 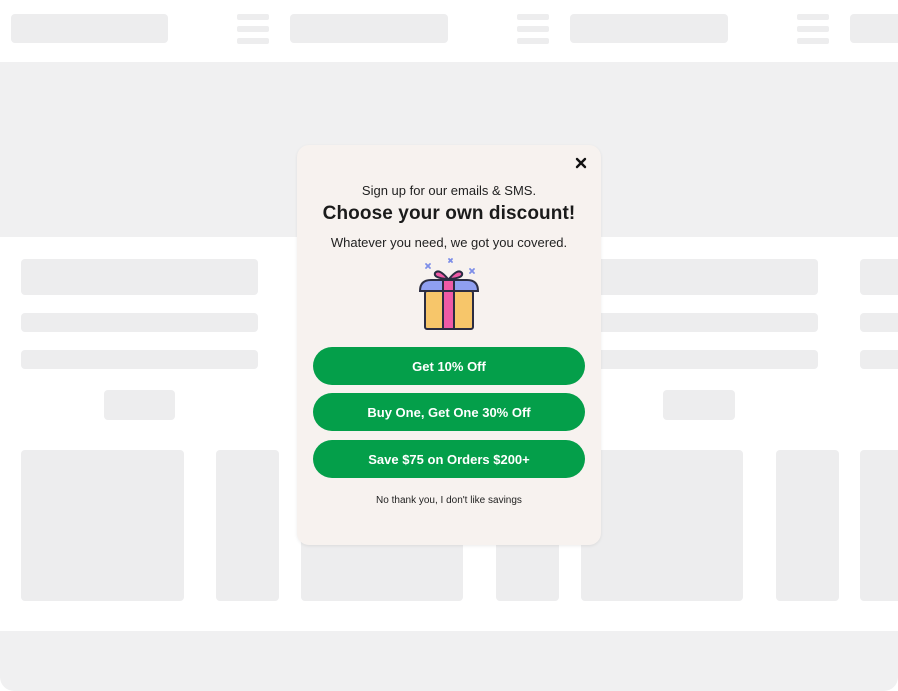 I want to click on offer-button-save-75: Save $75 on Orders $200+, so click(x=449, y=459).